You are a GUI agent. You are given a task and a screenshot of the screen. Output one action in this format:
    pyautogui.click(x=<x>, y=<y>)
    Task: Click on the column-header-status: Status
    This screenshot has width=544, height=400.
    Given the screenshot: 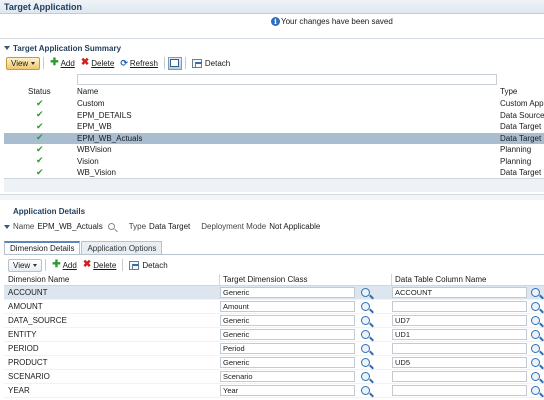 What is the action you would take?
    pyautogui.click(x=40, y=92)
    